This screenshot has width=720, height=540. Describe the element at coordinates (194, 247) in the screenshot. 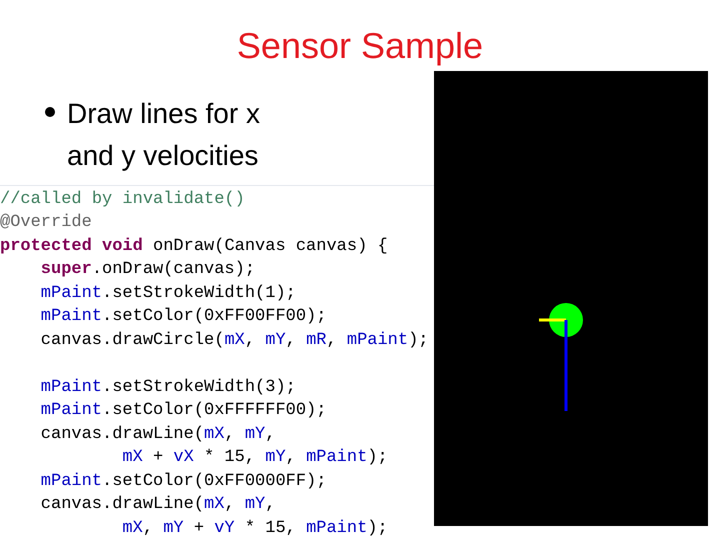

I see `code-line: protected void onDraw(Canvas canvas) {` at that location.